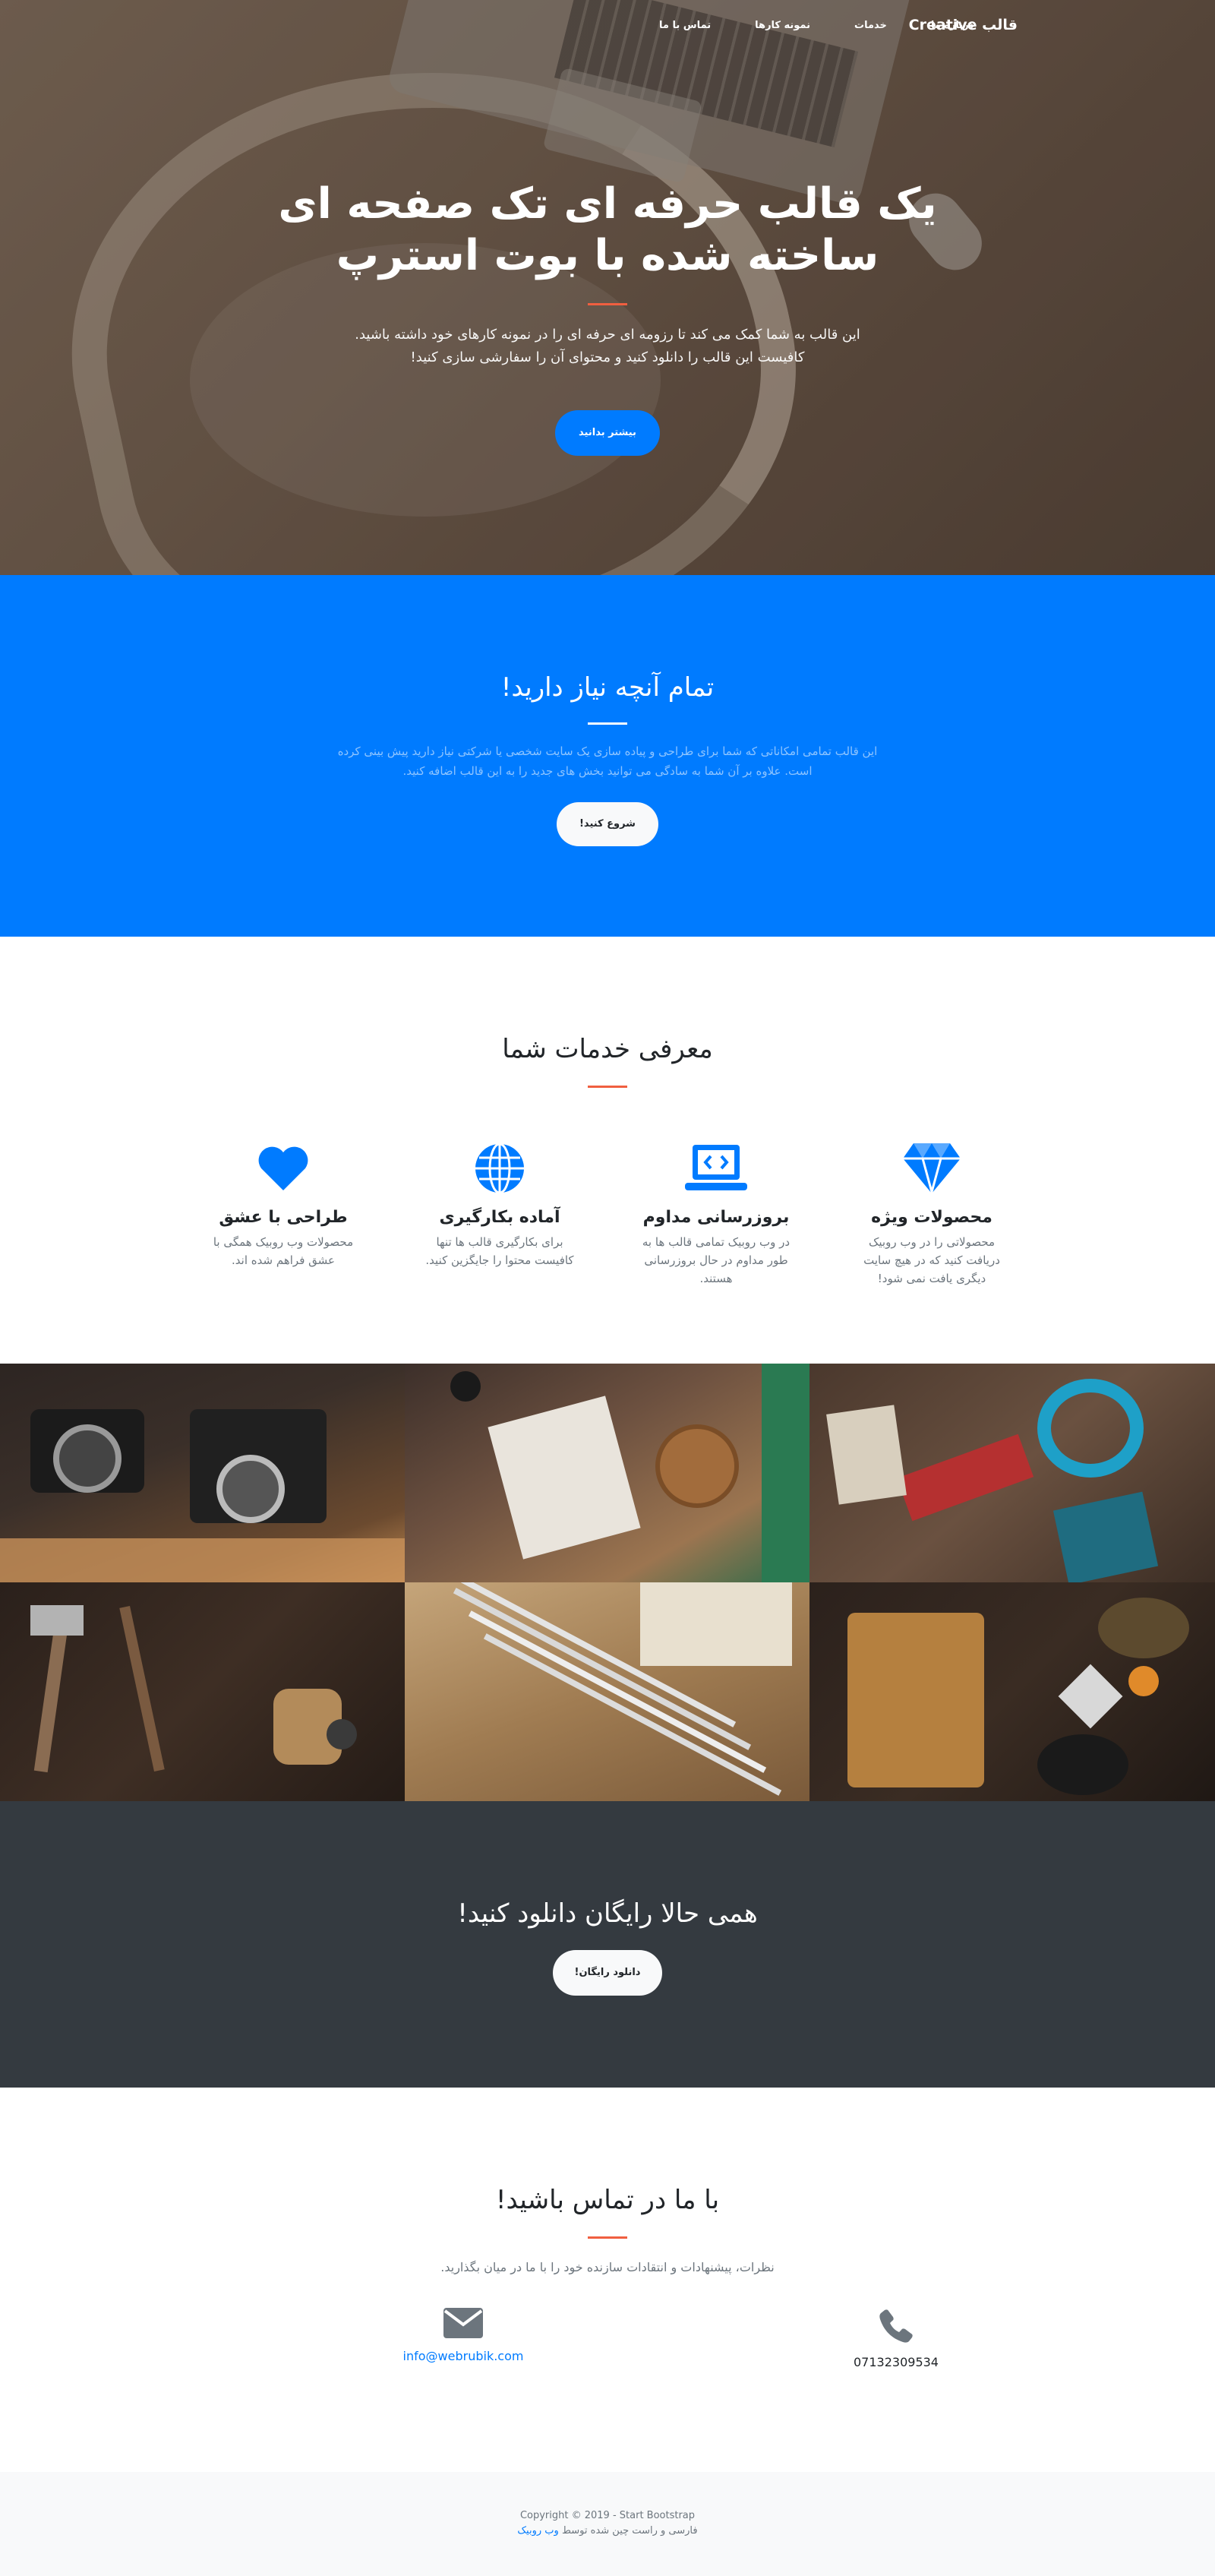 The height and width of the screenshot is (2576, 1215). What do you see at coordinates (500, 1168) in the screenshot?
I see `globe-icon` at bounding box center [500, 1168].